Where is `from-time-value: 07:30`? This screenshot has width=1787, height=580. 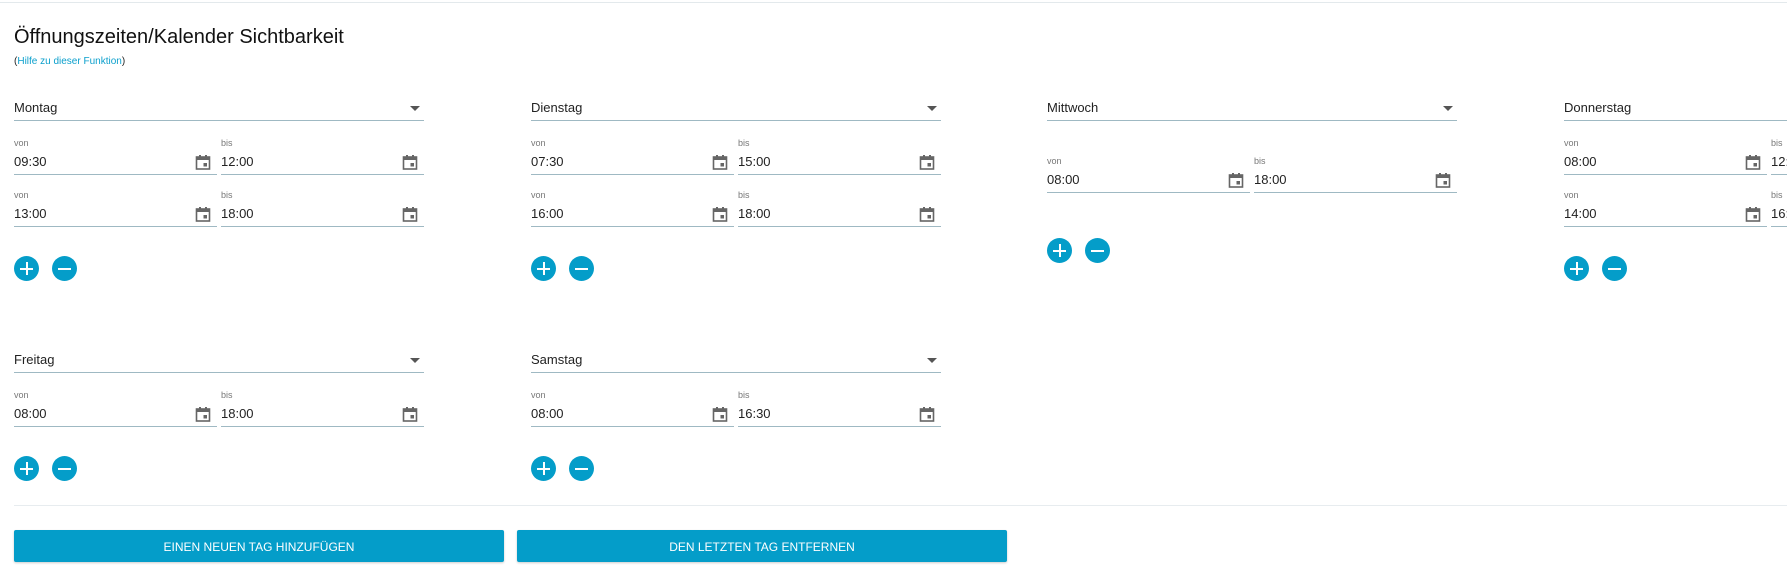 from-time-value: 07:30 is located at coordinates (547, 161).